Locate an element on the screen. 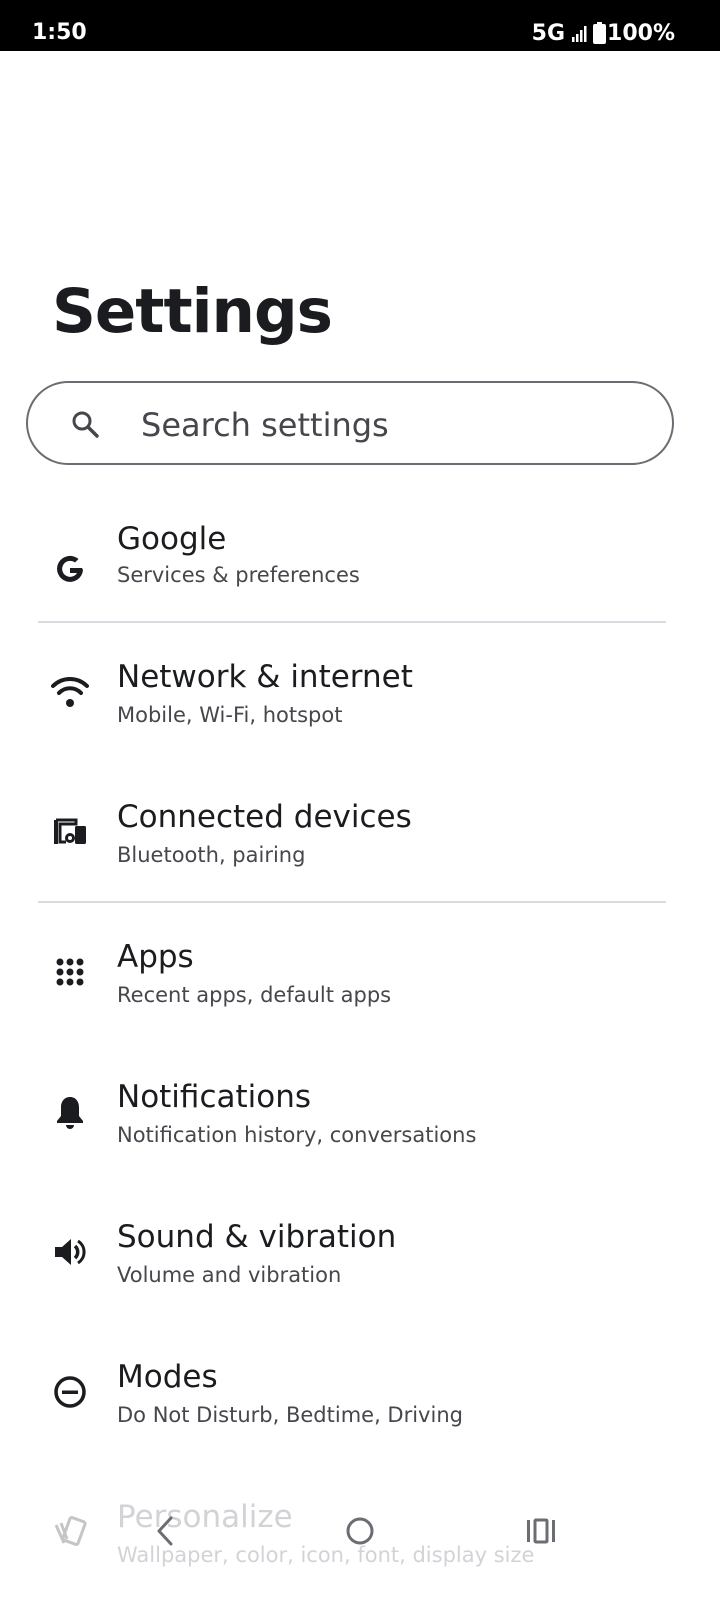 This screenshot has width=720, height=1612. back-button is located at coordinates (165, 1531).